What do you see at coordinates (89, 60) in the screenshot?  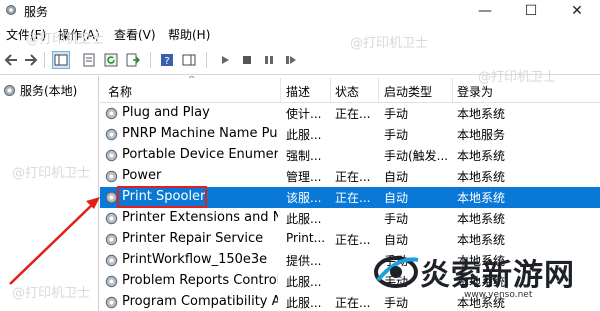 I see `properties-icon` at bounding box center [89, 60].